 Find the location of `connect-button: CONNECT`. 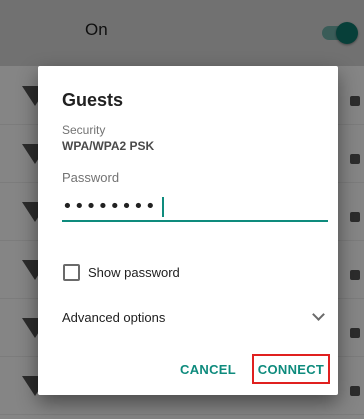

connect-button: CONNECT is located at coordinates (291, 369).